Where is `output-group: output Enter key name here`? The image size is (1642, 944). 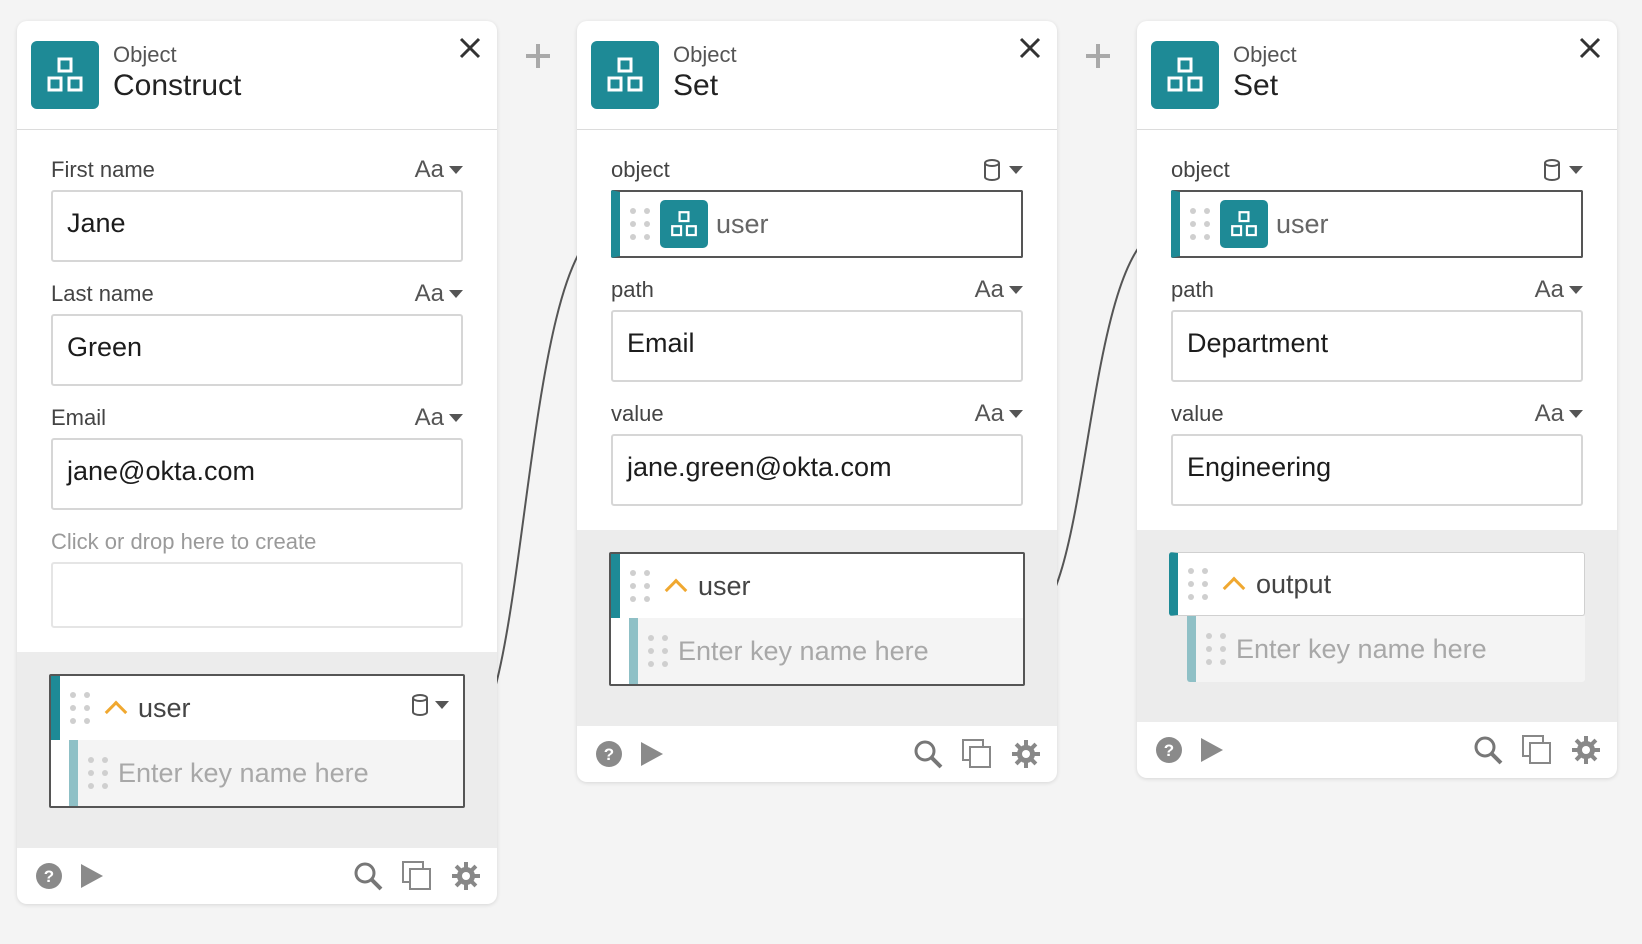 output-group: output Enter key name here is located at coordinates (1377, 617).